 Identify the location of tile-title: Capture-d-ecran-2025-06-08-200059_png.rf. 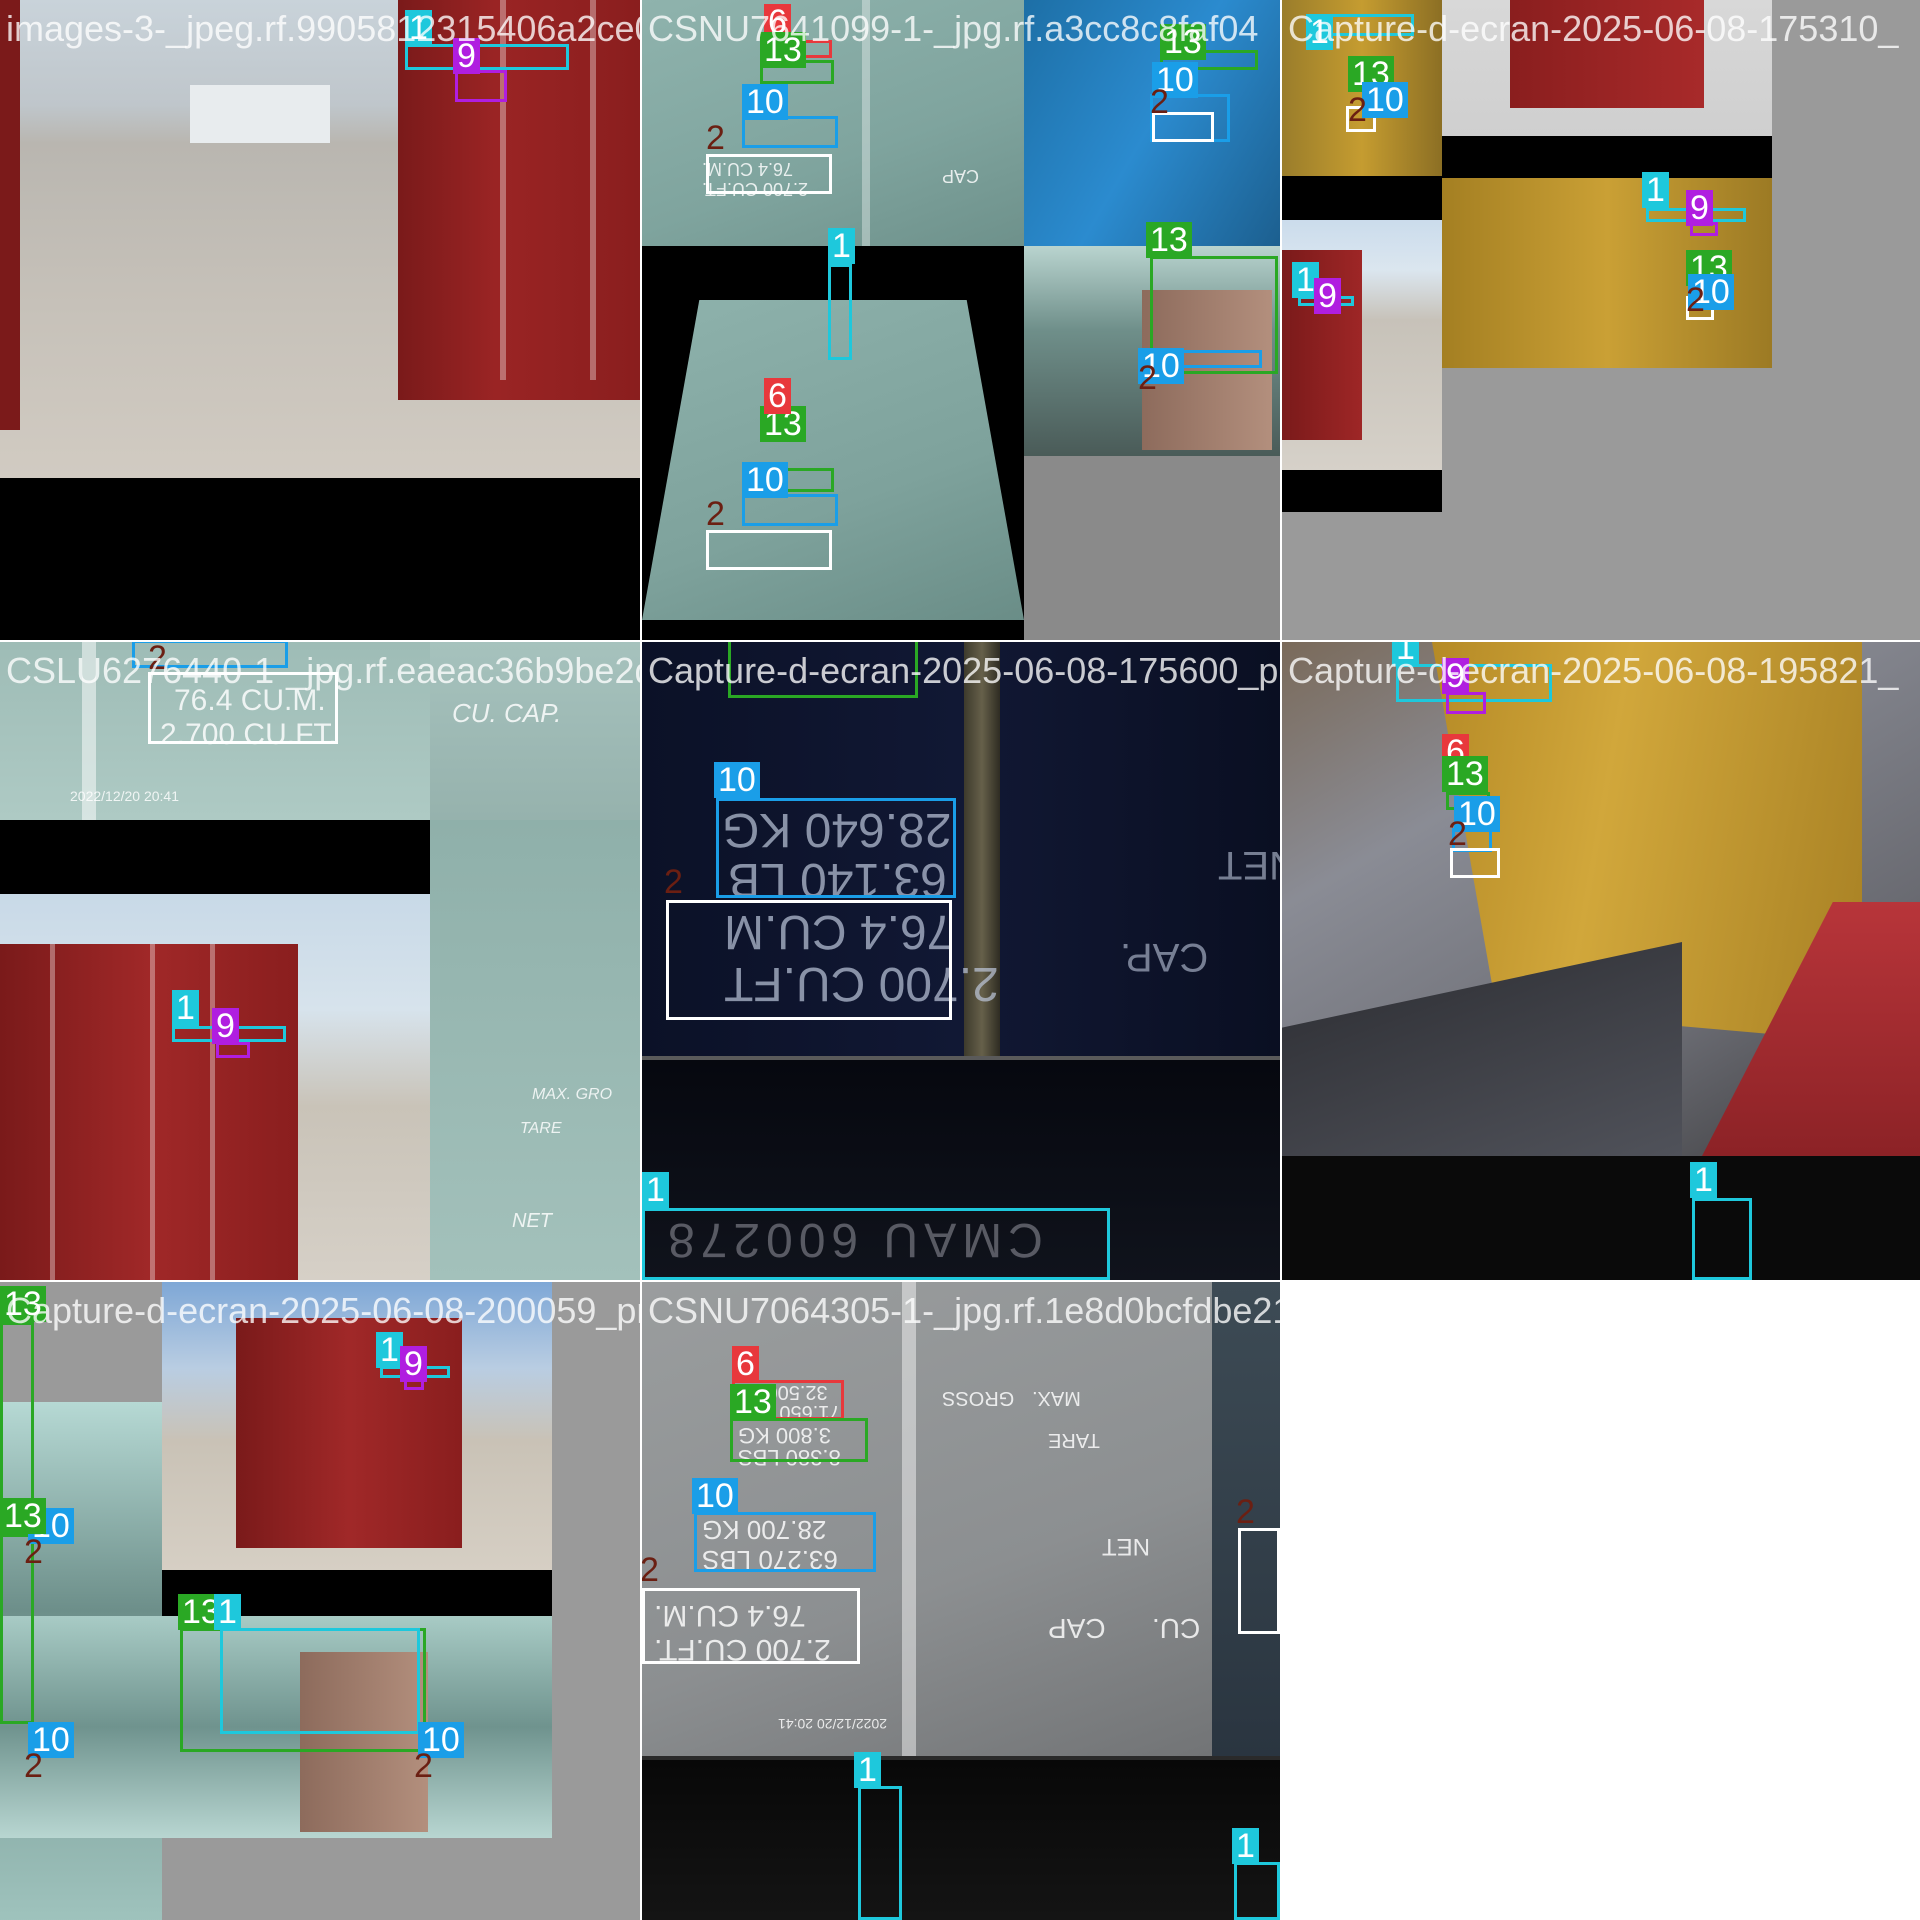
(323, 1310).